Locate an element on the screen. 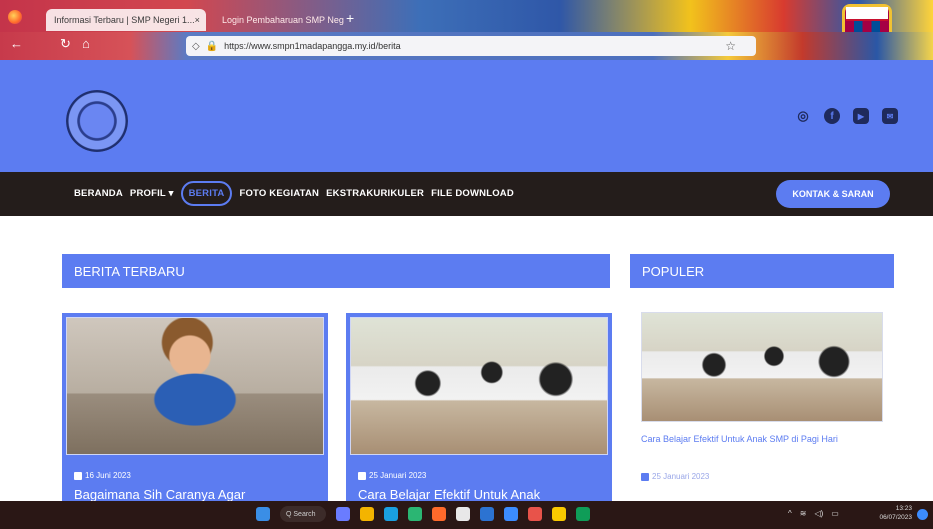 The width and height of the screenshot is (933, 529). theme-crest-top is located at coordinates (867, 14).